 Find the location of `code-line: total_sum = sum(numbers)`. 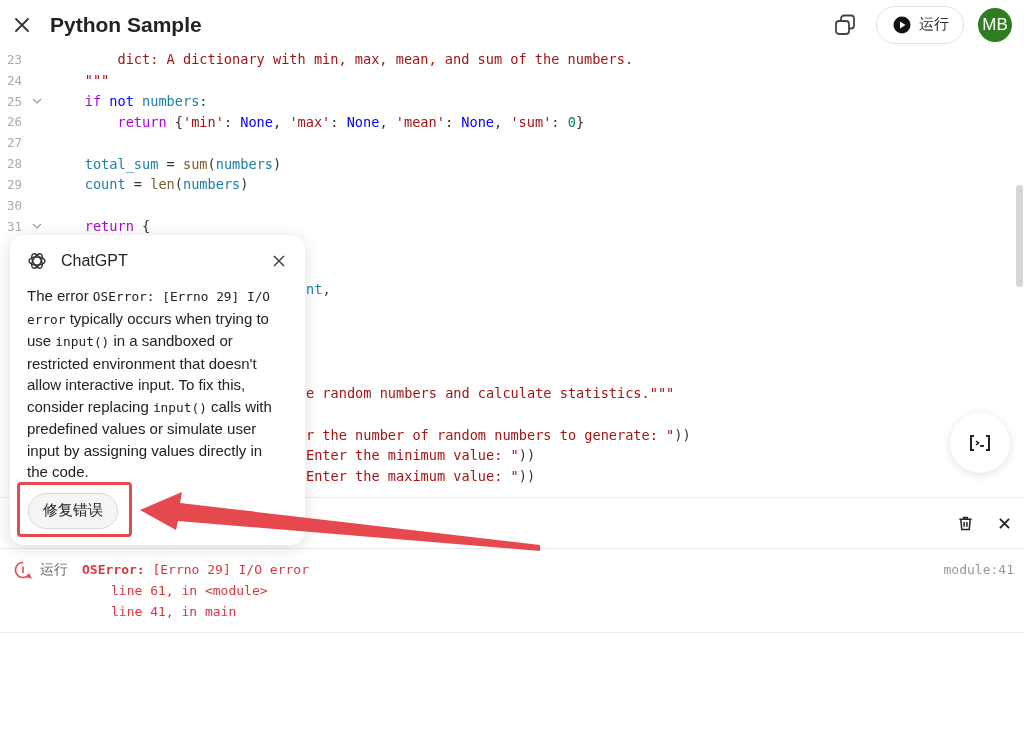

code-line: total_sum = sum(numbers) is located at coordinates (182, 163).